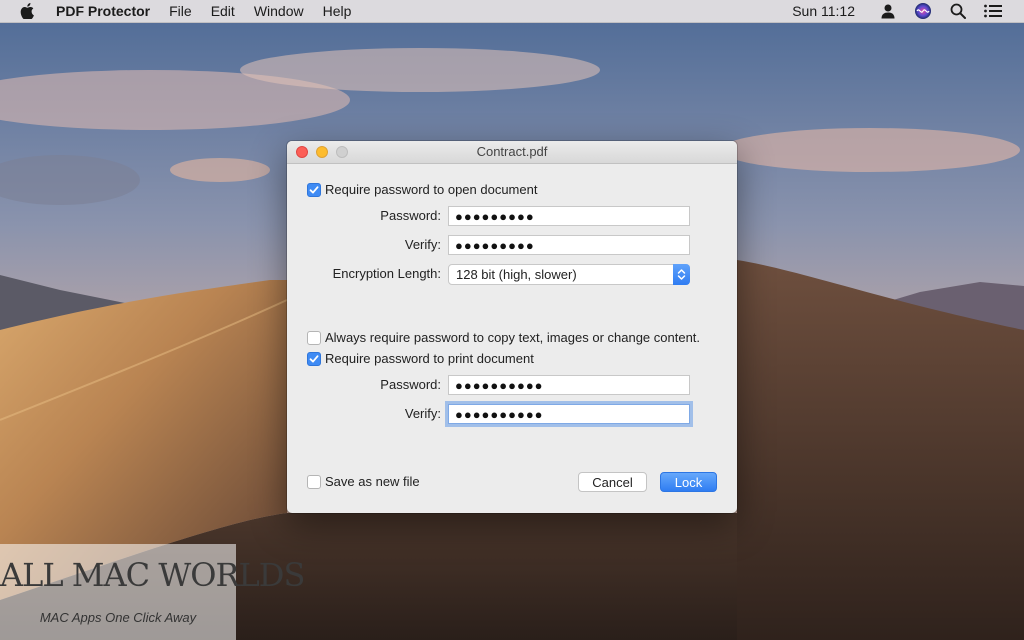 Image resolution: width=1024 pixels, height=640 pixels. I want to click on menu-file: File, so click(180, 11).